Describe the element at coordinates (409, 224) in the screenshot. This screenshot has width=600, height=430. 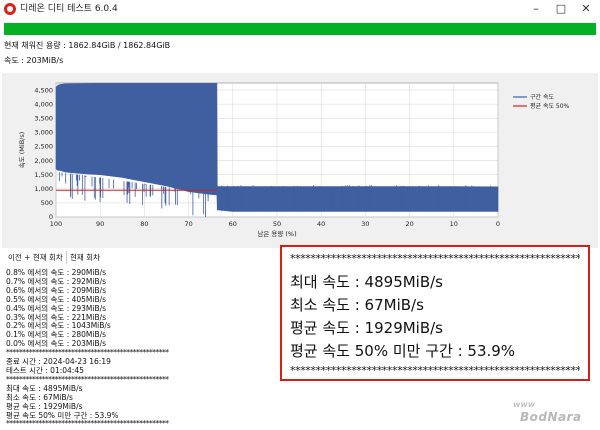
I see `x-tick-label: 20` at that location.